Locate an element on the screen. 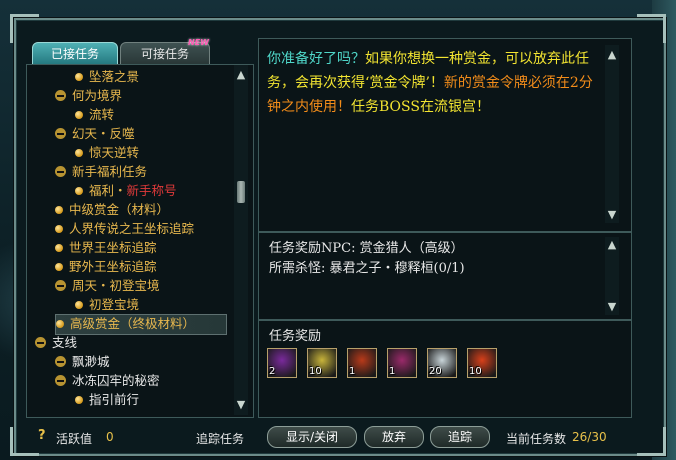 The height and width of the screenshot is (460, 676). quest-tree-item: 周天・初登宝境 is located at coordinates (107, 285).